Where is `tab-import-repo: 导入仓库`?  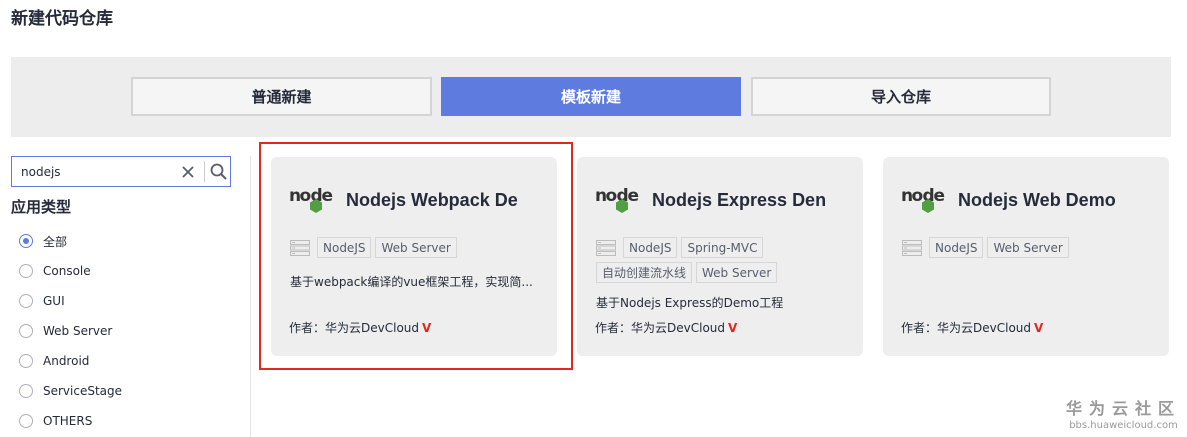 tab-import-repo: 导入仓库 is located at coordinates (901, 96).